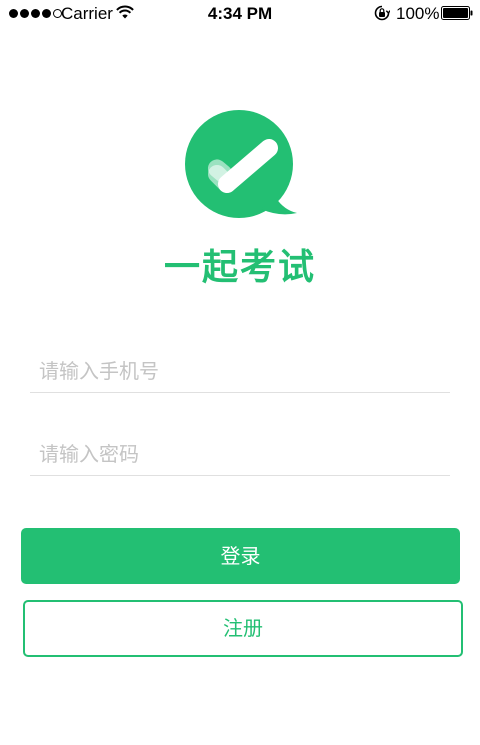 The width and height of the screenshot is (480, 745). What do you see at coordinates (243, 628) in the screenshot?
I see `register-button: 注册` at bounding box center [243, 628].